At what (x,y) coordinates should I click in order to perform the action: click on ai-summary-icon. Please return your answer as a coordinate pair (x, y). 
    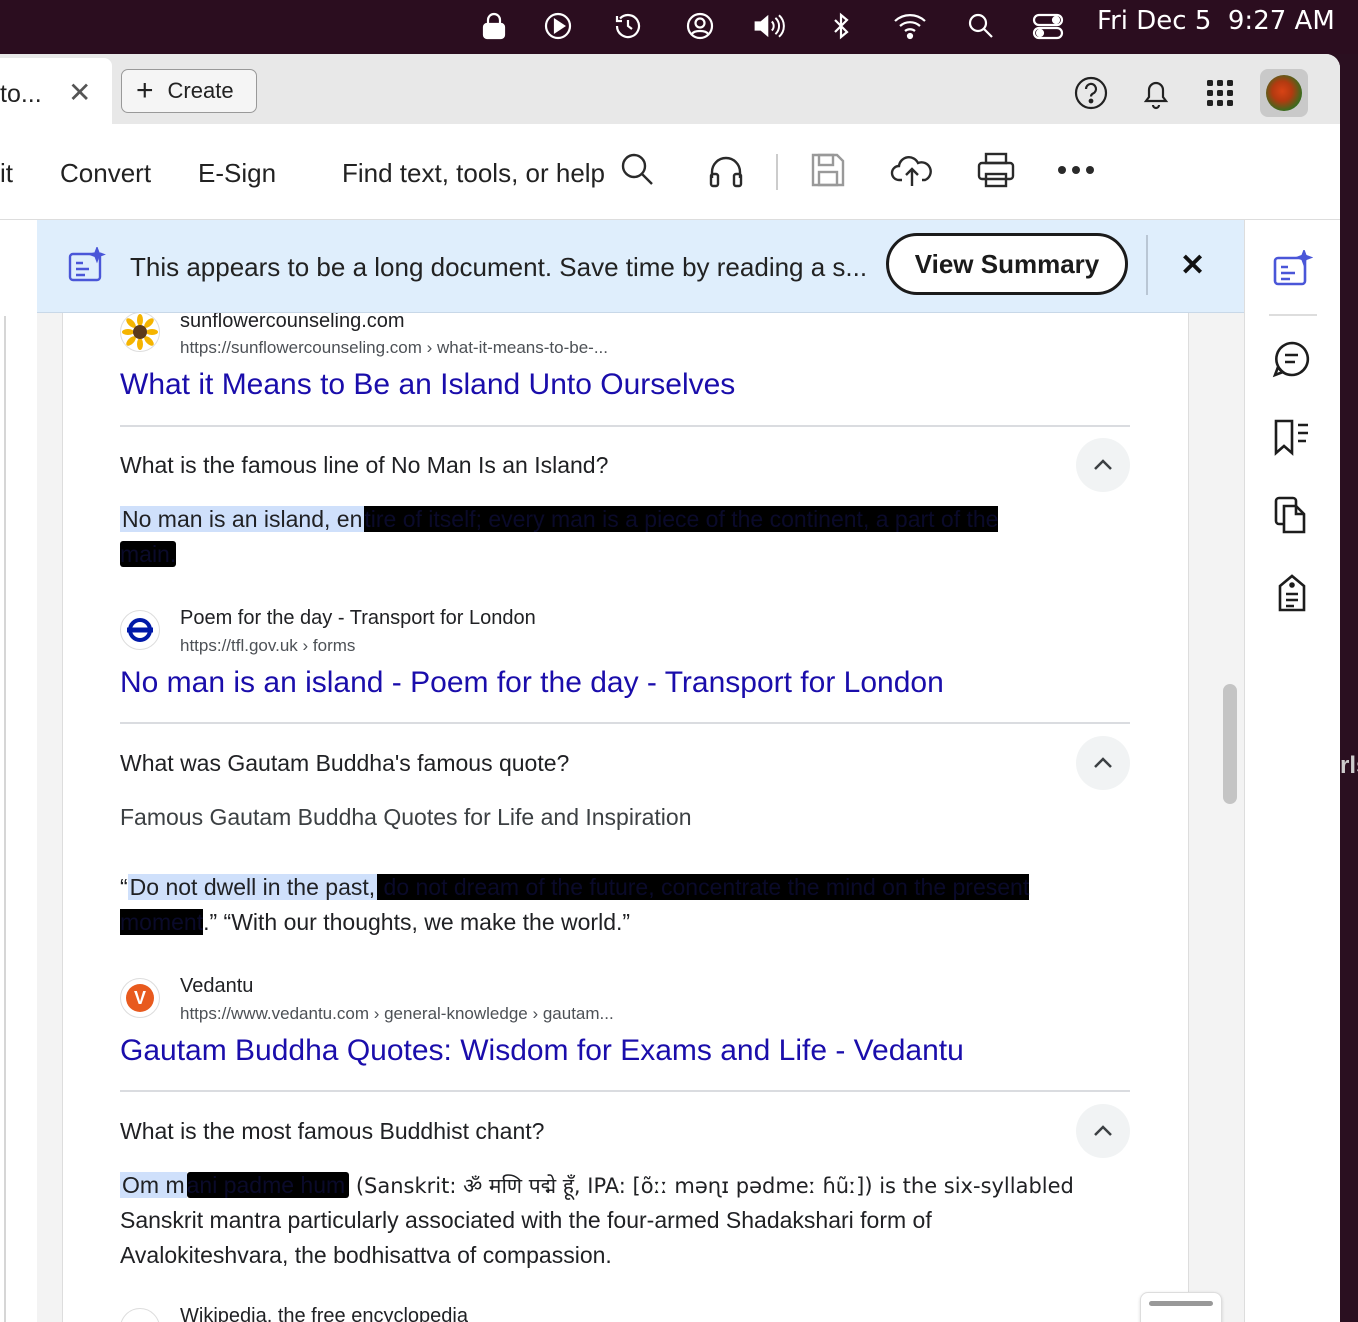
    Looking at the image, I should click on (87, 266).